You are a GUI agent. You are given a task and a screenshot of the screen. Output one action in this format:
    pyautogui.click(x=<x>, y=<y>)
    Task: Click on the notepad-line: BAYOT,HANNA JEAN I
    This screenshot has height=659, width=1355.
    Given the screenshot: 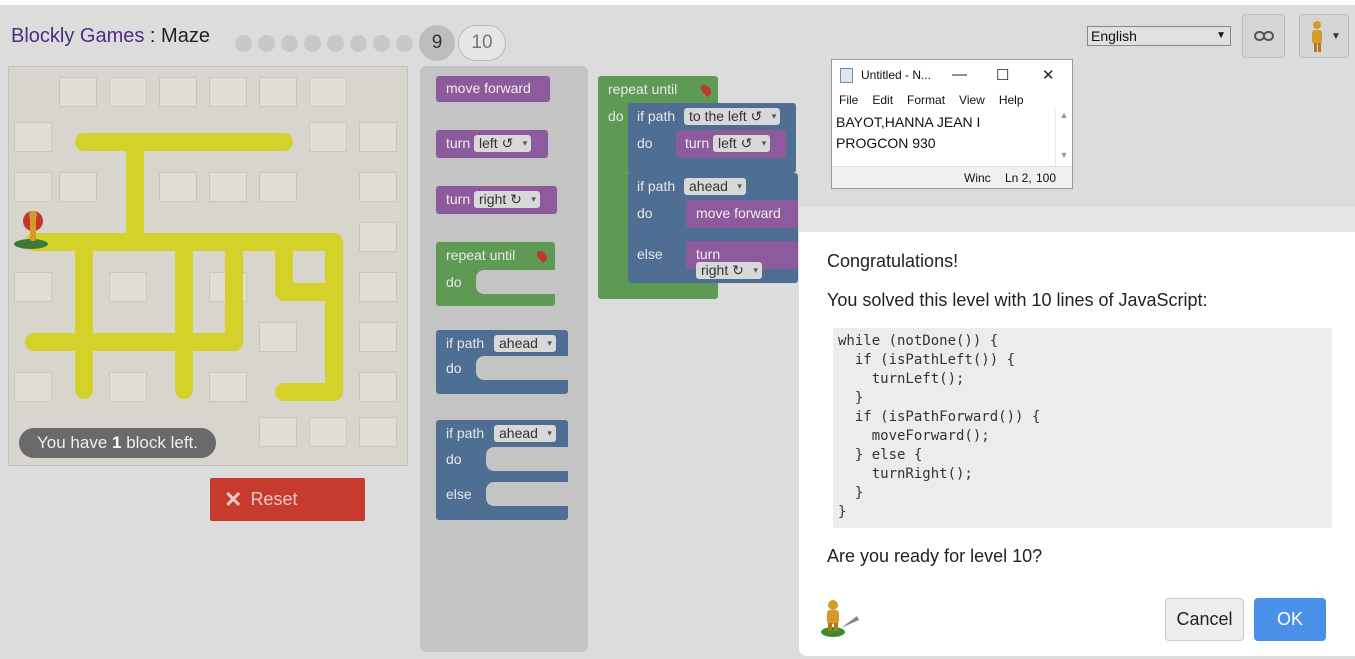 What is the action you would take?
    pyautogui.click(x=908, y=122)
    